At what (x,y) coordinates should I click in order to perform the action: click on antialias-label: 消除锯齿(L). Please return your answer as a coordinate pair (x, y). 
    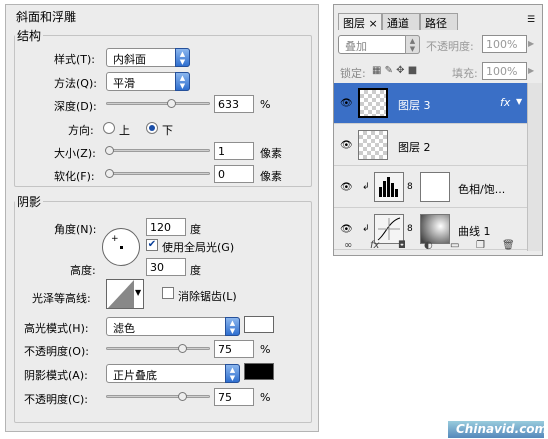
    Looking at the image, I should click on (207, 296).